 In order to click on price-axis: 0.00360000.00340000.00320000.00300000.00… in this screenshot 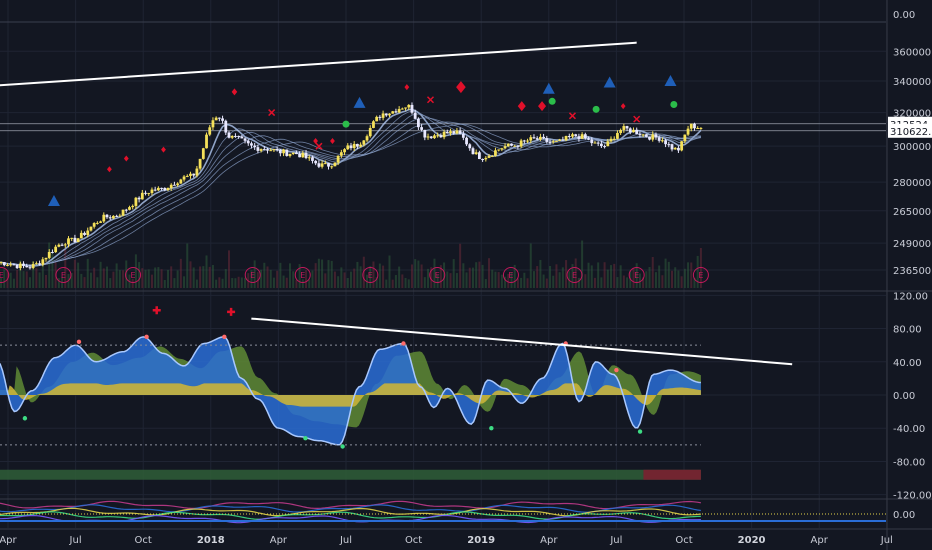, I will do `click(910, 265)`.